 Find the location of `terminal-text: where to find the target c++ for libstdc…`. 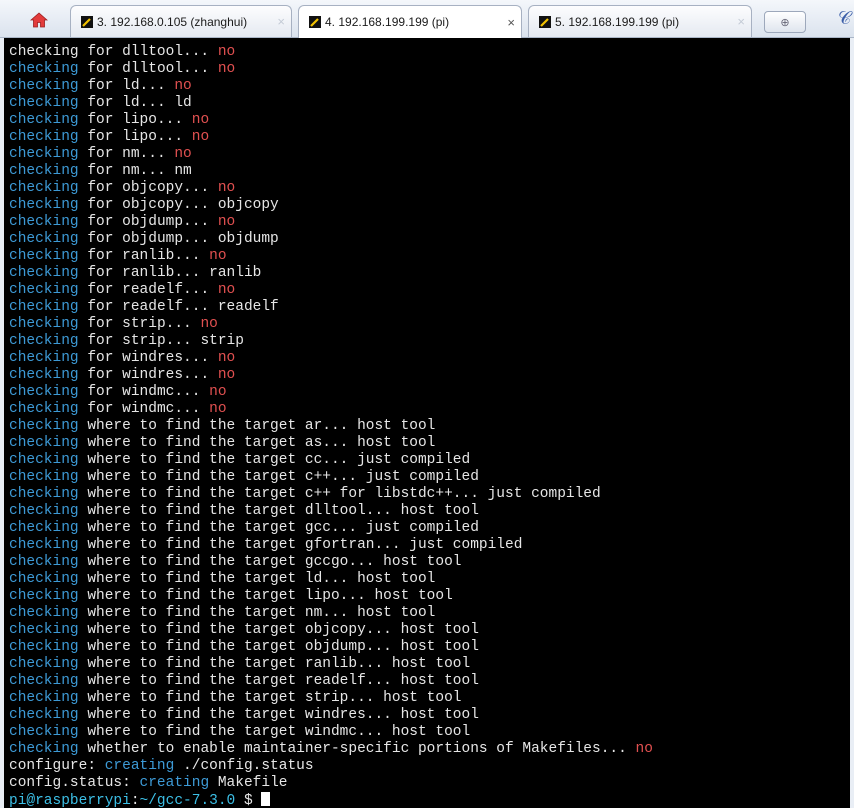

terminal-text: where to find the target c++ for libstdc… is located at coordinates (339, 494).